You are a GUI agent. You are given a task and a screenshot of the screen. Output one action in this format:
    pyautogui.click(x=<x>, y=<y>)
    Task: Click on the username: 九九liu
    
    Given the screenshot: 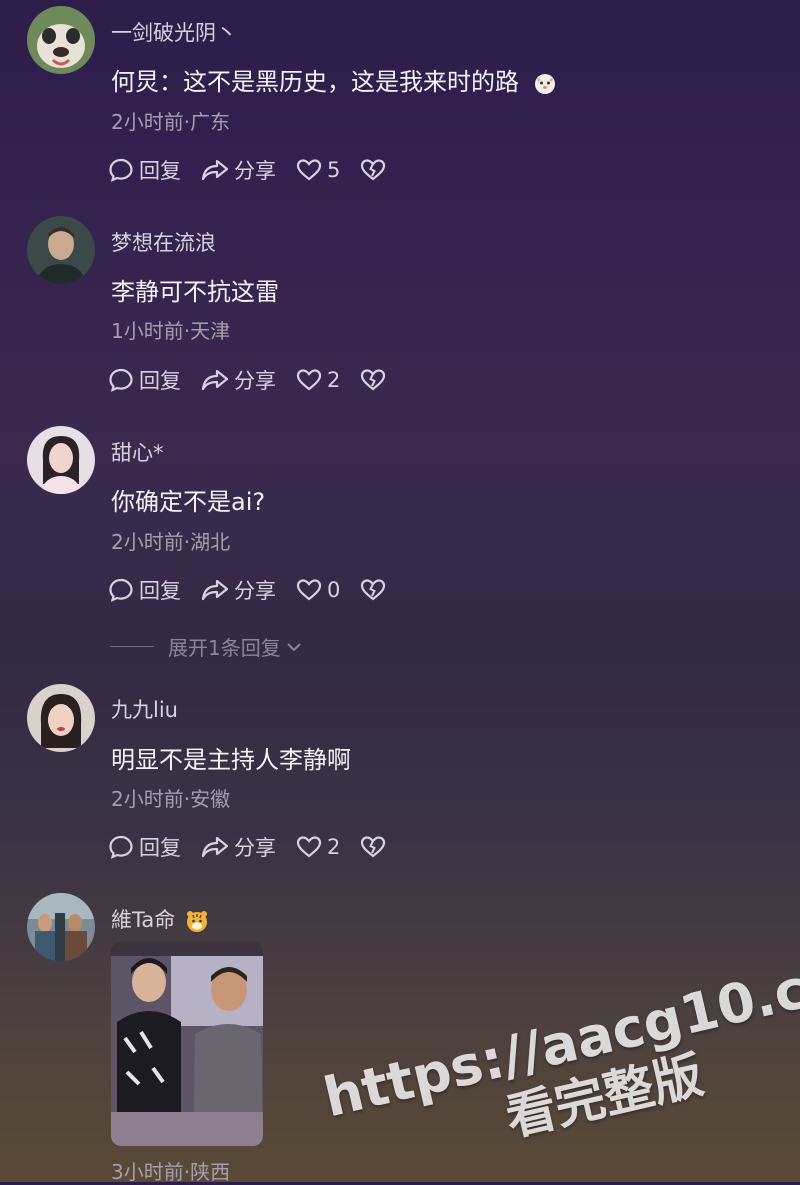 What is the action you would take?
    pyautogui.click(x=144, y=709)
    